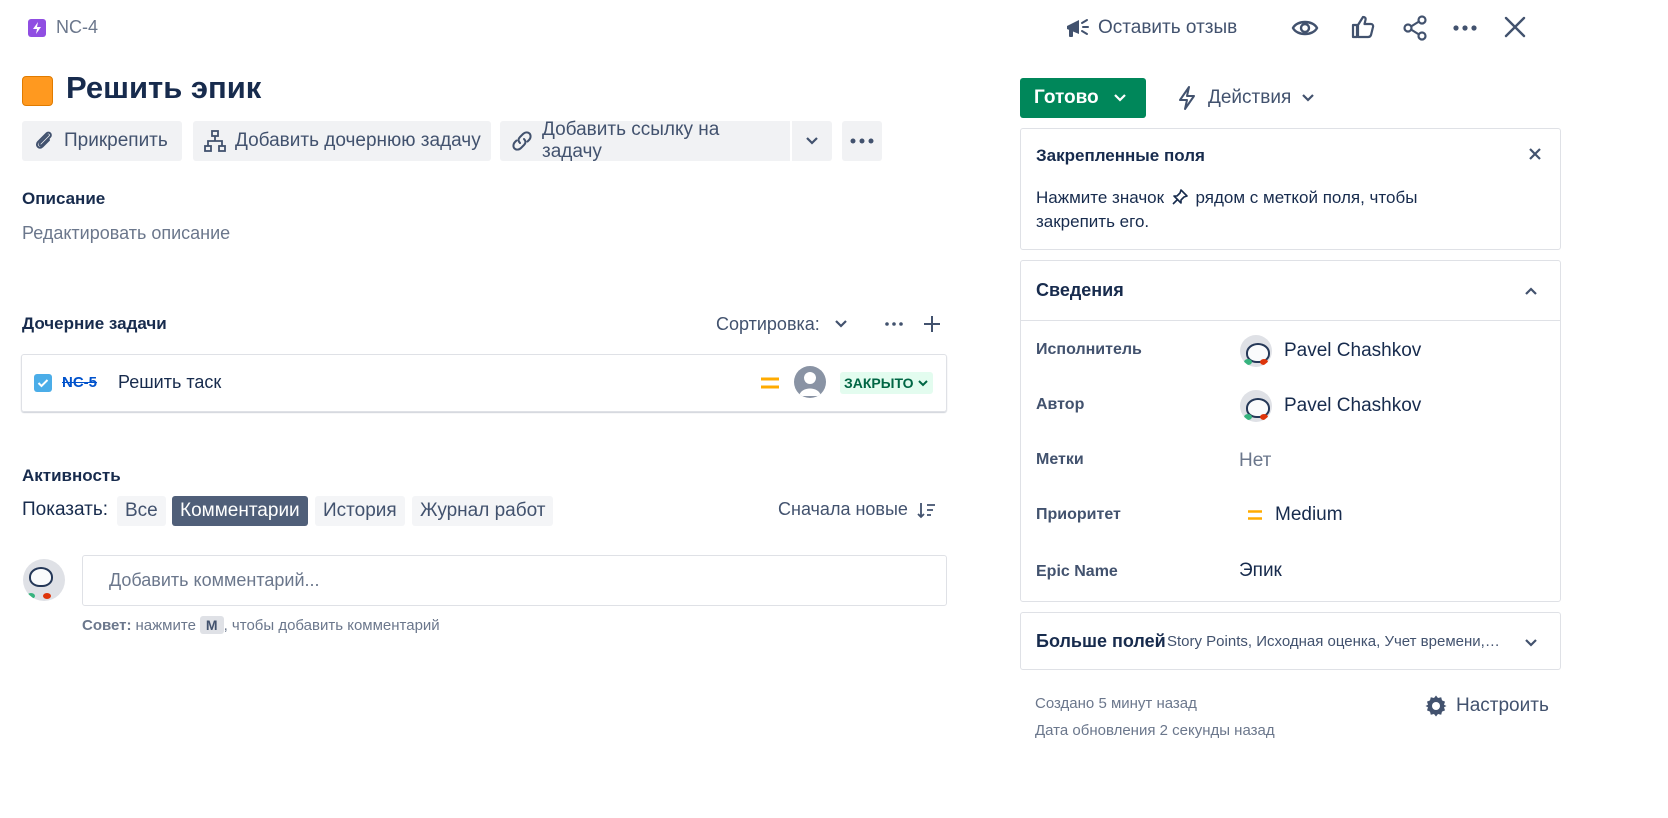 The height and width of the screenshot is (818, 1668). What do you see at coordinates (1415, 28) in the screenshot?
I see `share-icon` at bounding box center [1415, 28].